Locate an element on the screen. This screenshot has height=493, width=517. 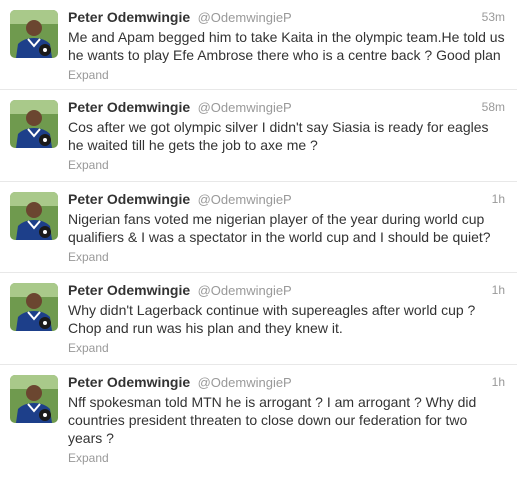
timestamp: 53m is located at coordinates (493, 17).